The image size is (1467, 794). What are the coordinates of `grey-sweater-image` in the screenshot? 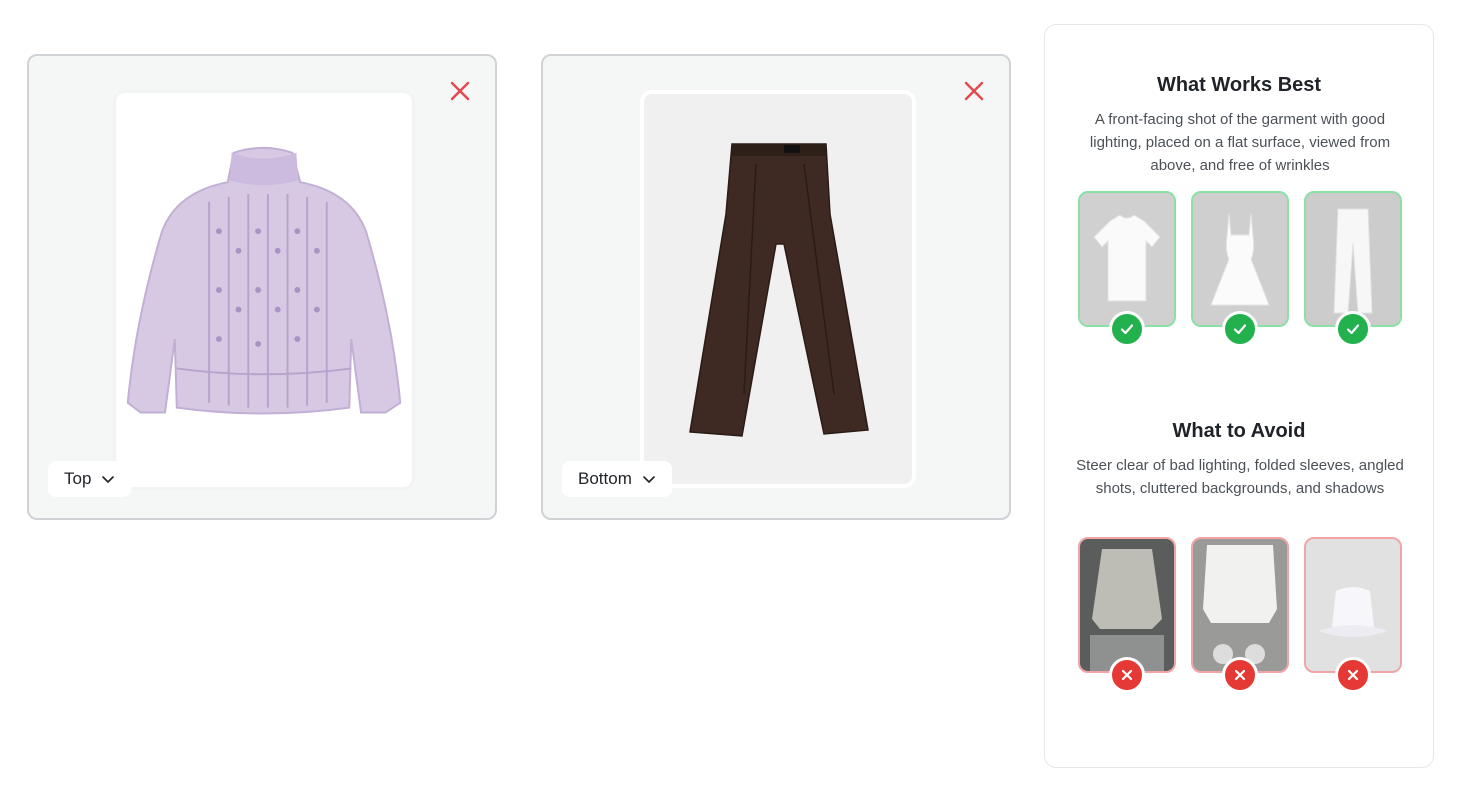 It's located at (1127, 605).